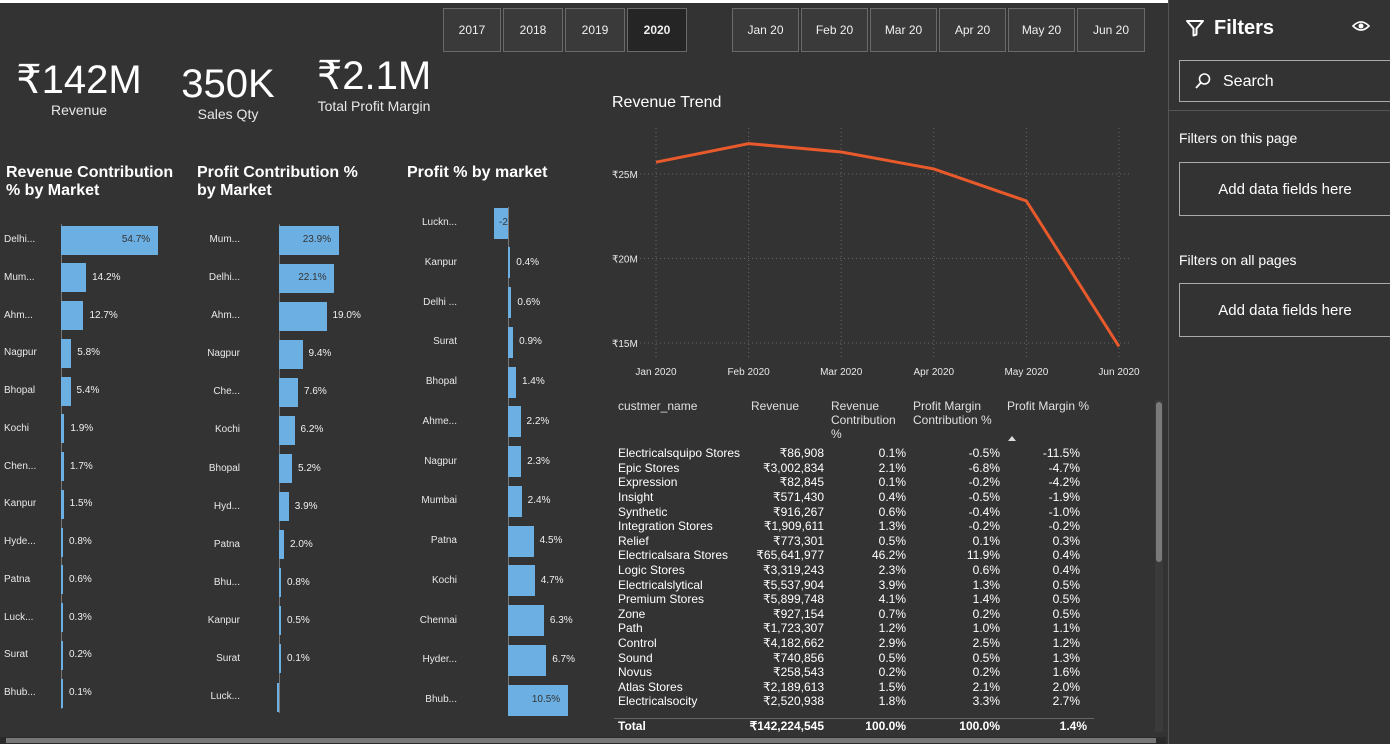 The width and height of the screenshot is (1390, 744). I want to click on table-row: Control ₹4,182,662 2.9% 2.5% 1.2%, so click(850, 643).